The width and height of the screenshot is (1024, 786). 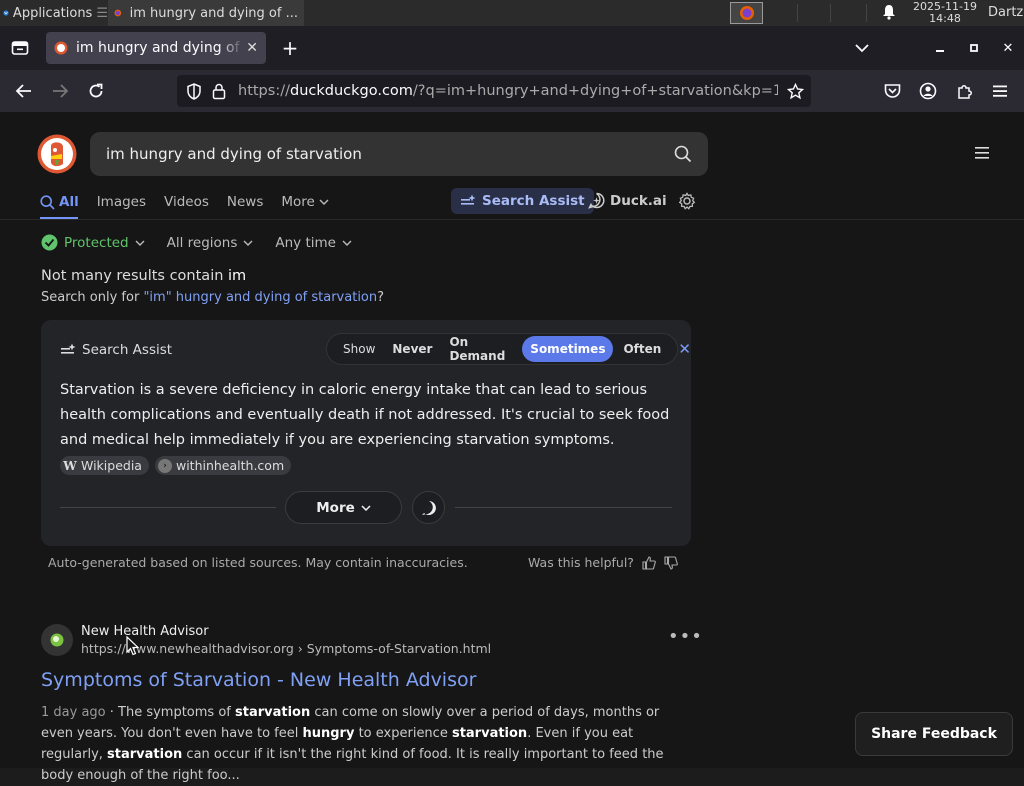 What do you see at coordinates (245, 202) in the screenshot?
I see `tab-news: News` at bounding box center [245, 202].